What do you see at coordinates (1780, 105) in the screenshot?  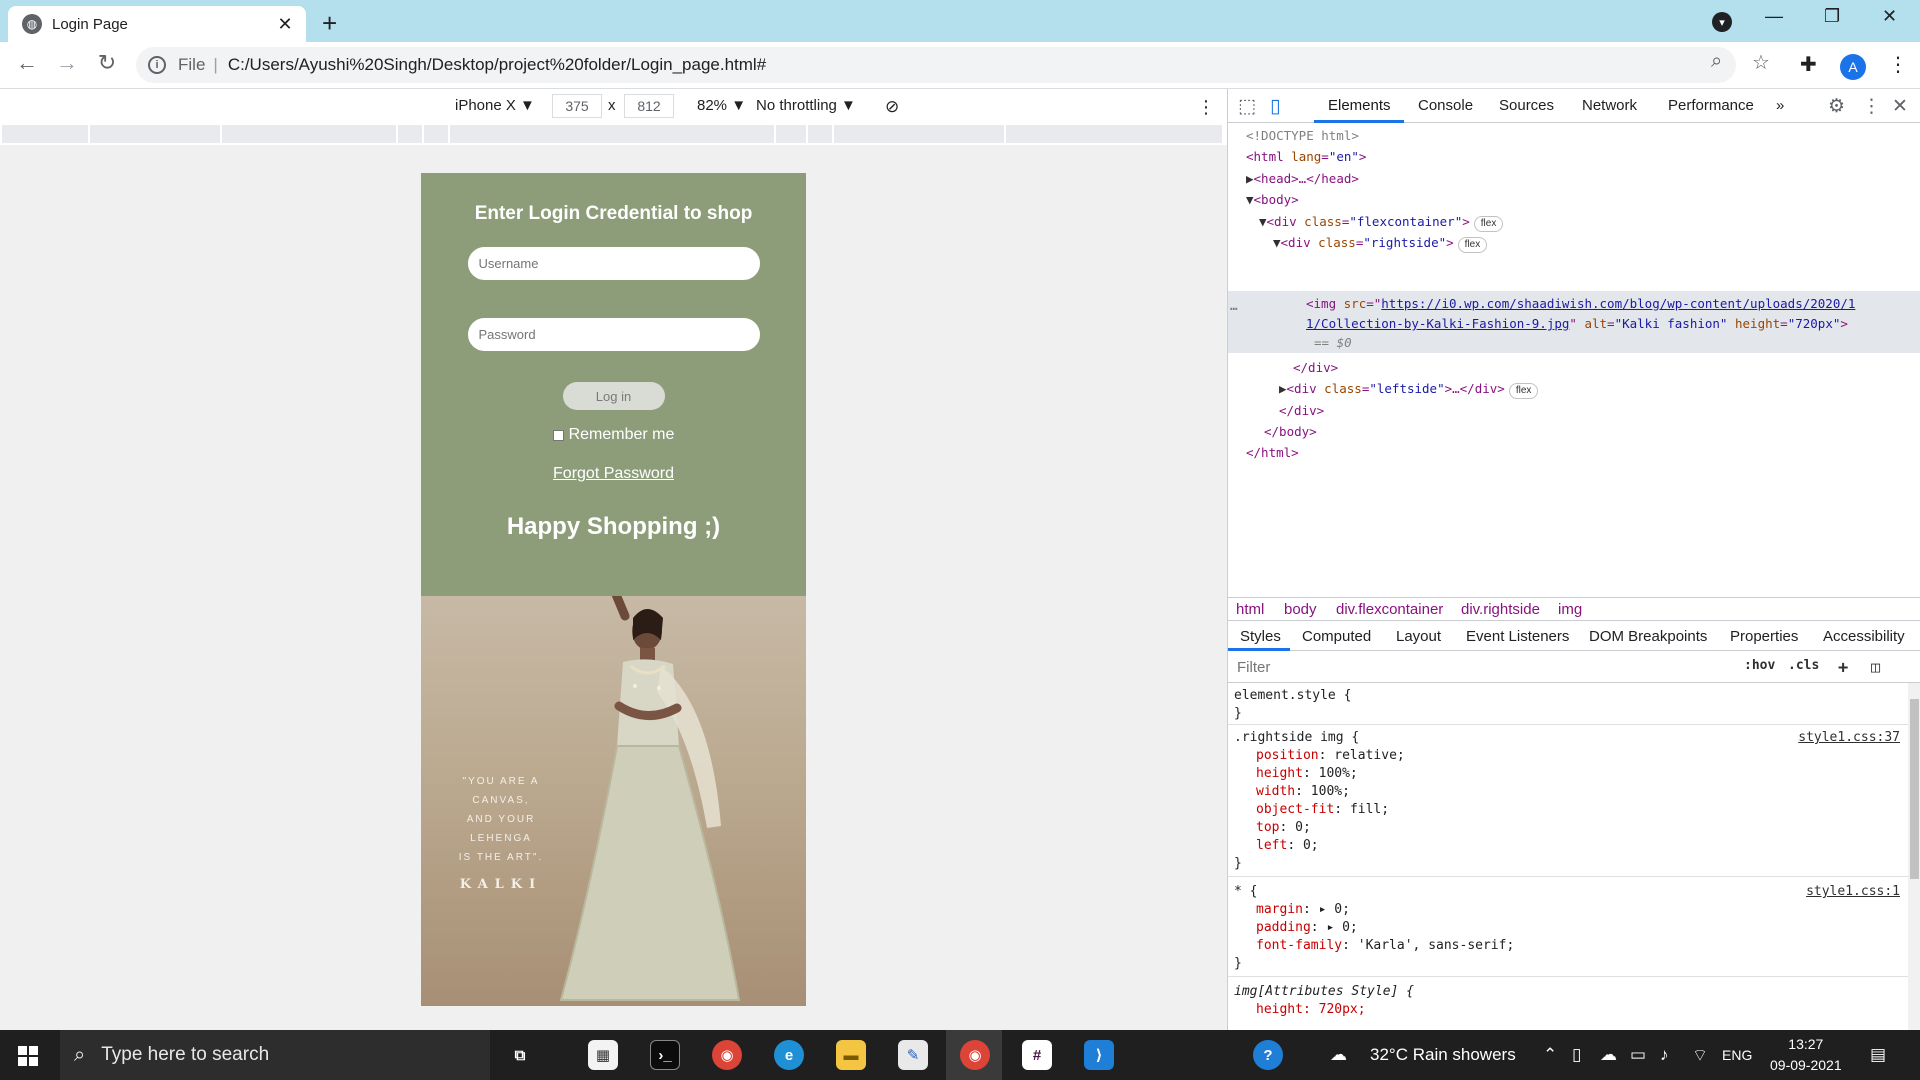 I see `more-tabs-button: »` at bounding box center [1780, 105].